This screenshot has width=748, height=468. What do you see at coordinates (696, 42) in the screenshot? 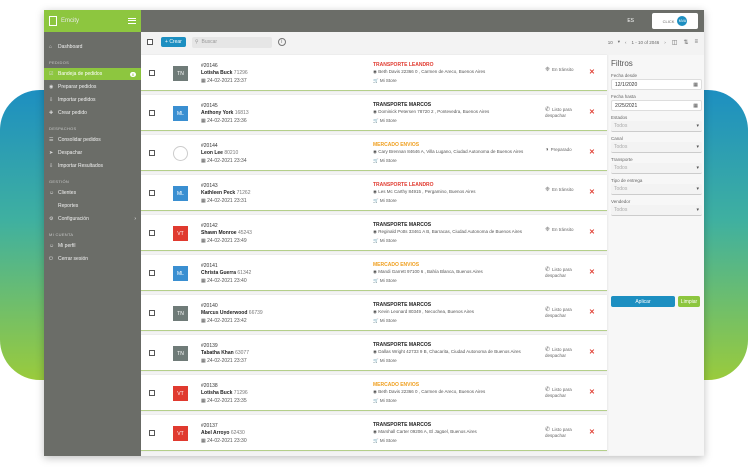
I see `filter-icon: ≡` at bounding box center [696, 42].